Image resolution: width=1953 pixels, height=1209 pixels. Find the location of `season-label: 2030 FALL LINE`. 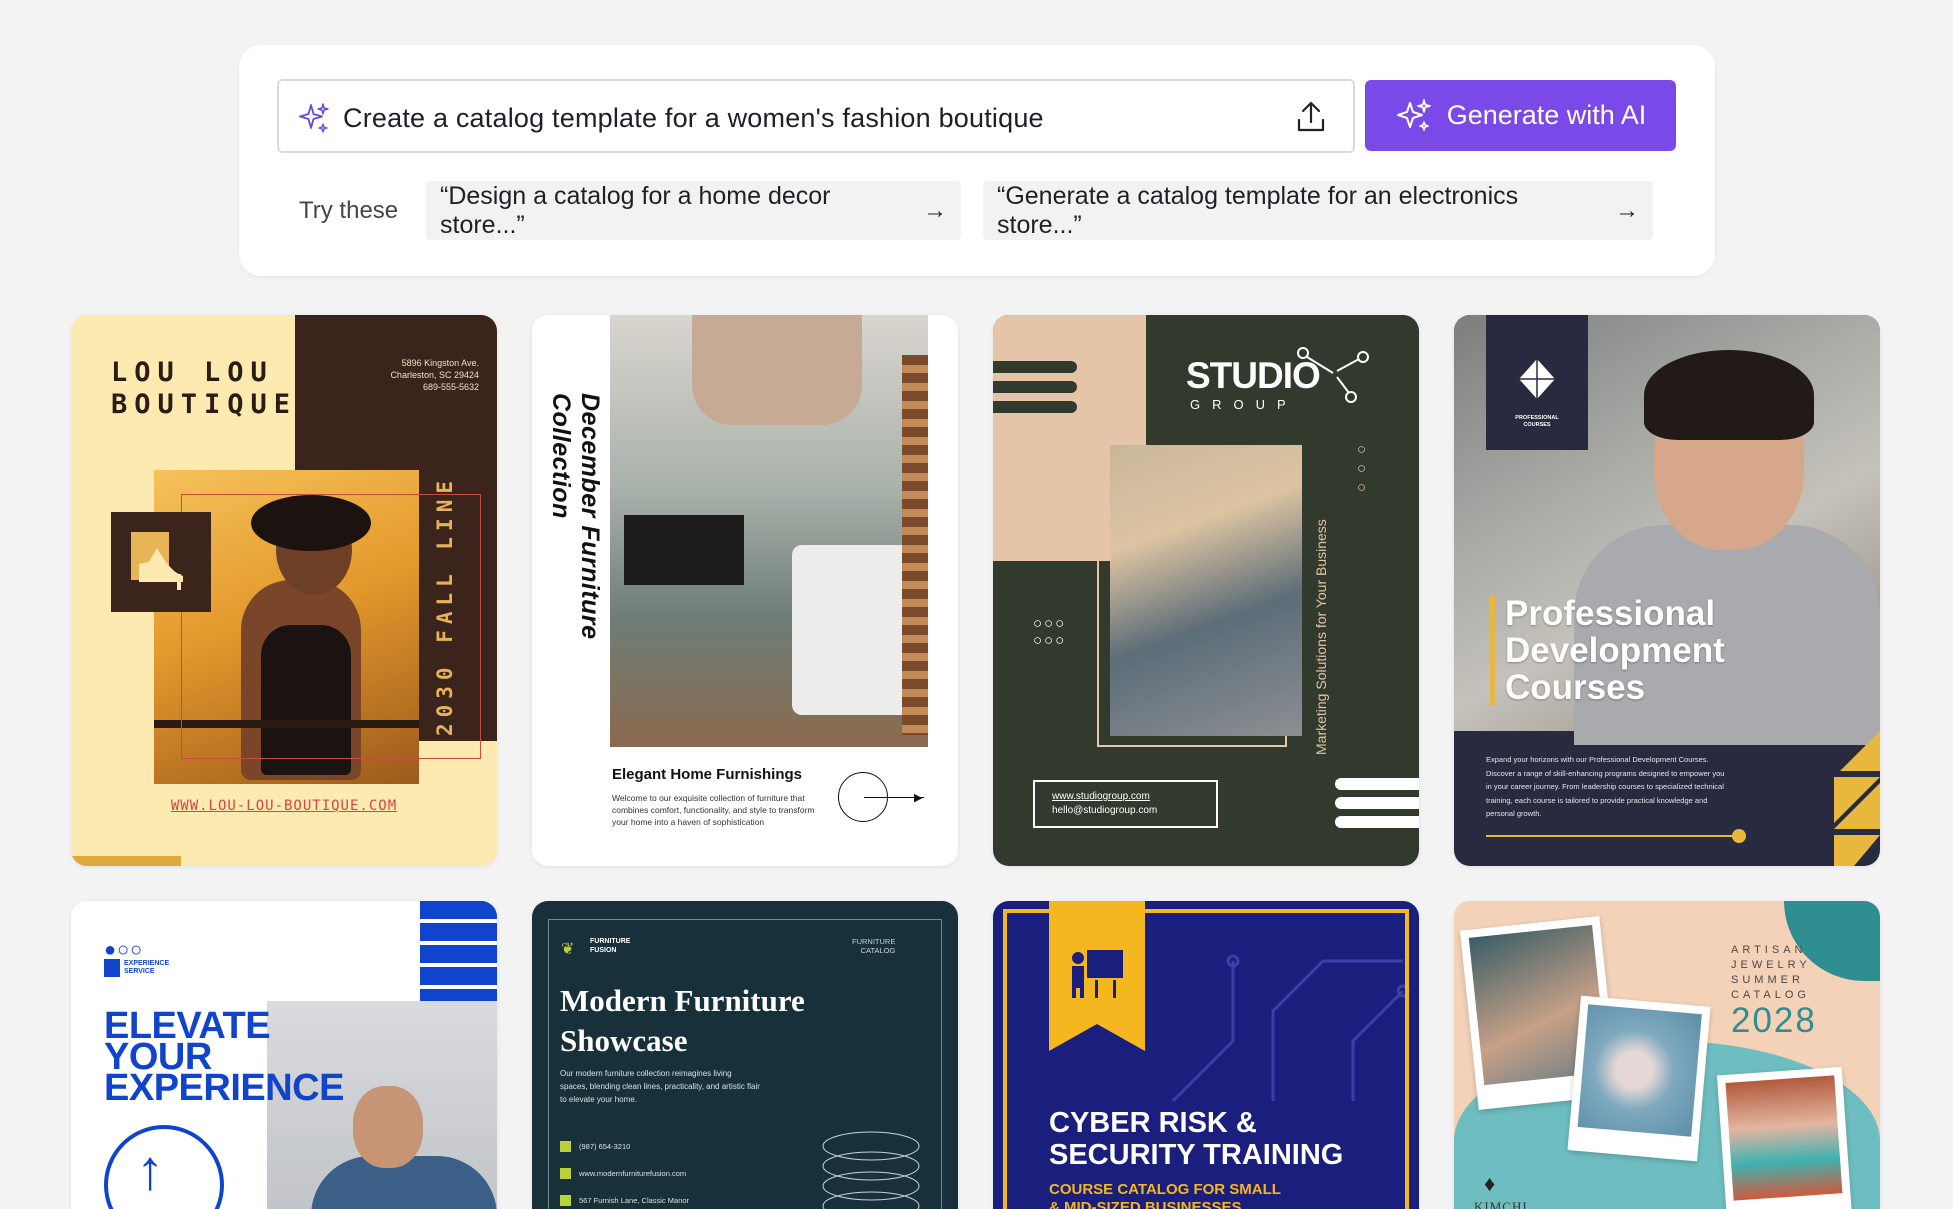

season-label: 2030 FALL LINE is located at coordinates (445, 606).